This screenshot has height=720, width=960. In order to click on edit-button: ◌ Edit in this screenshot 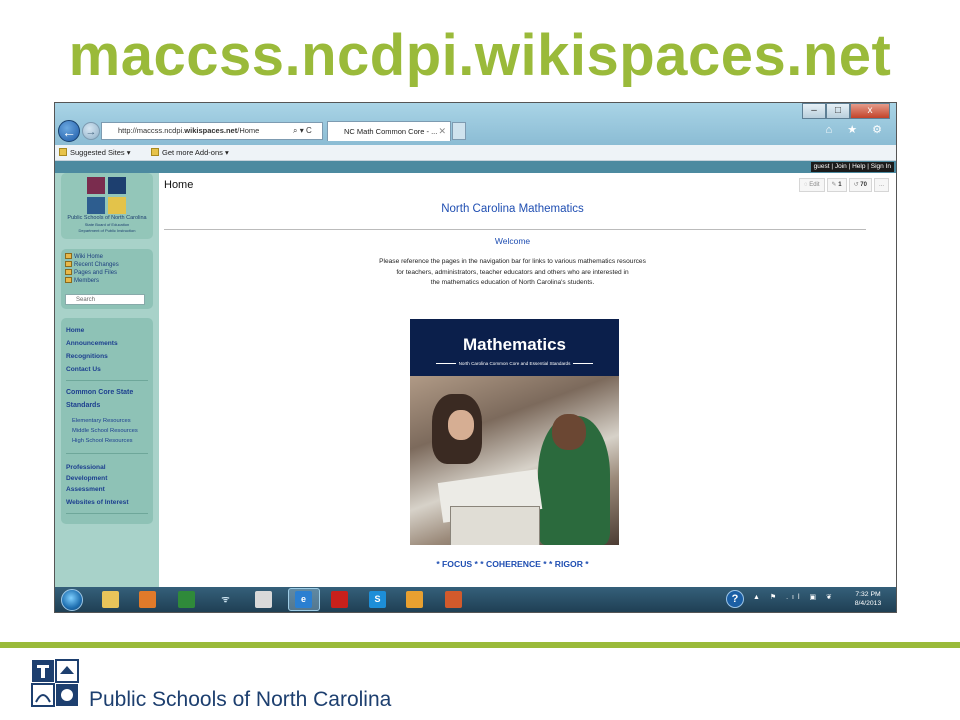, I will do `click(811, 185)`.